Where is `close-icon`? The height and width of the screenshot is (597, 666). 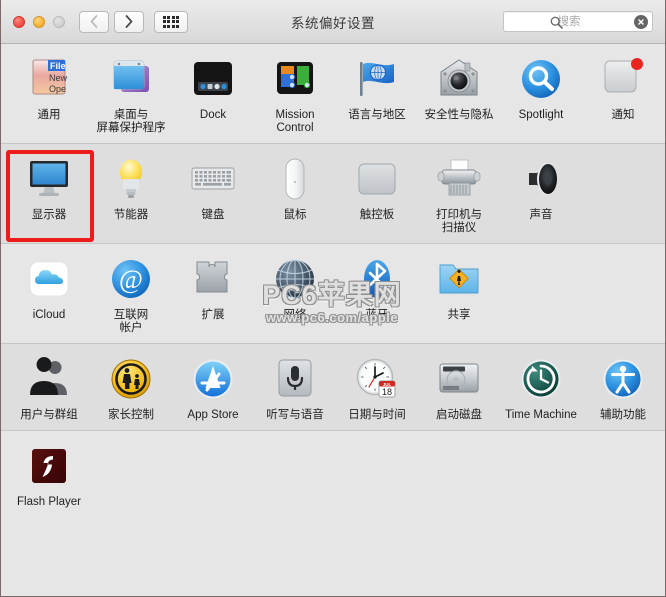
close-icon is located at coordinates (641, 22).